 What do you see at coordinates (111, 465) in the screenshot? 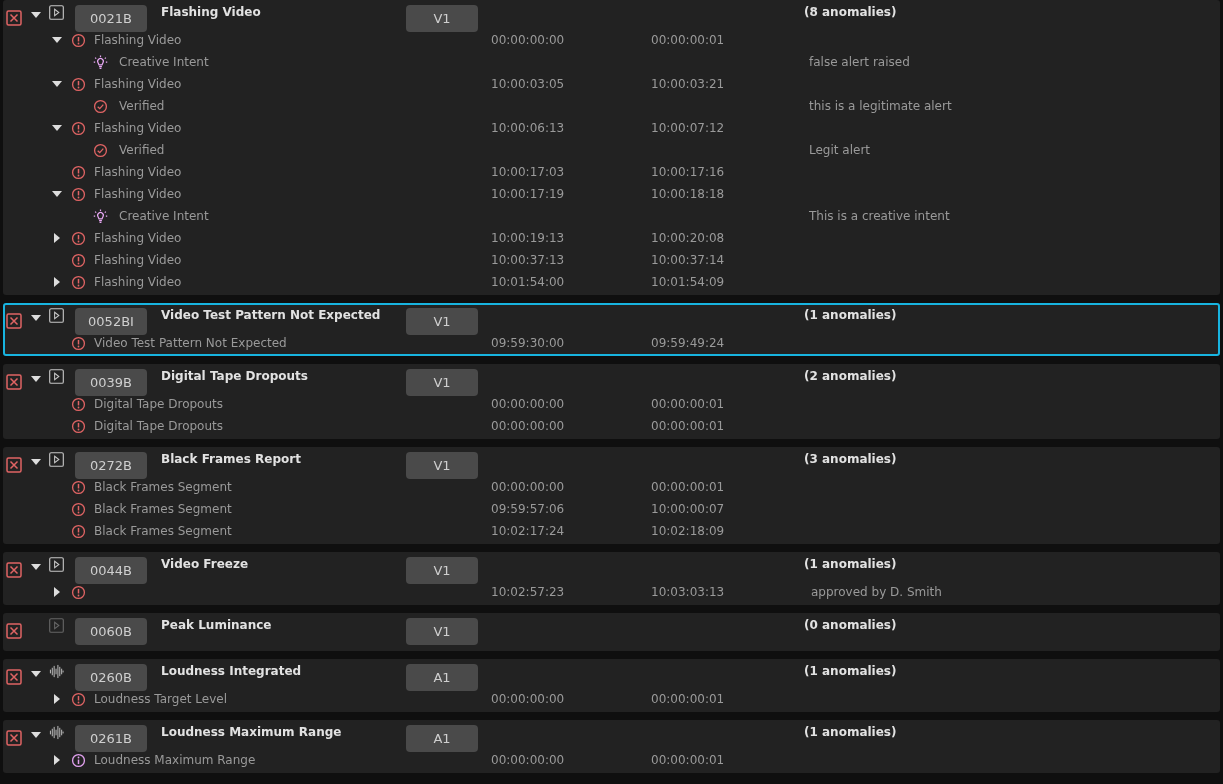
I see `code-badge: 0272B` at bounding box center [111, 465].